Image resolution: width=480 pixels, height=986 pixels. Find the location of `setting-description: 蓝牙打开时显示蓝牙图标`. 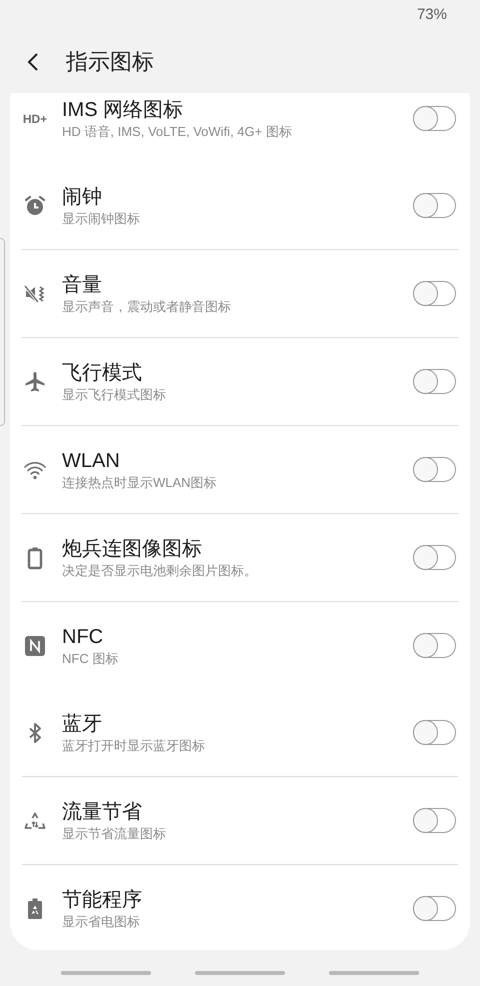

setting-description: 蓝牙打开时显示蓝牙图标 is located at coordinates (134, 745).